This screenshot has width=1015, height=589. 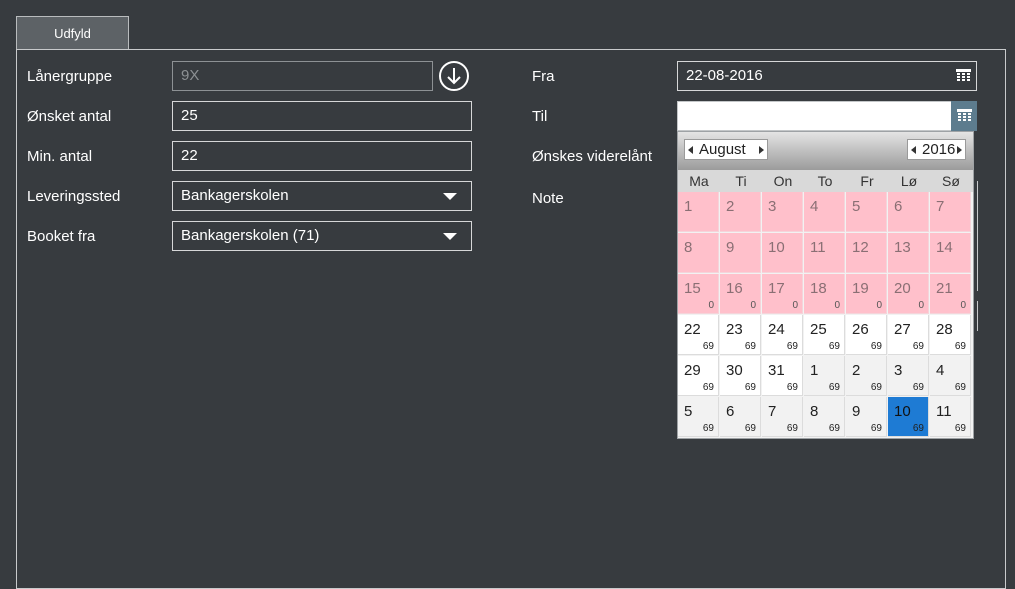 I want to click on calendar-day: 11 69, so click(x=950, y=417).